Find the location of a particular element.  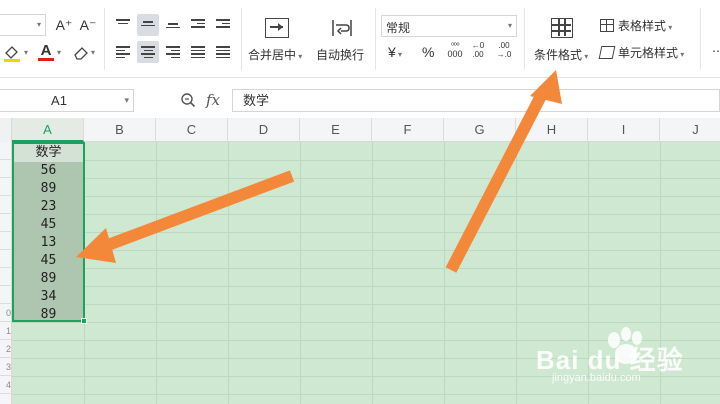

watermark-url: jingyan.baidu.com is located at coordinates (596, 378).